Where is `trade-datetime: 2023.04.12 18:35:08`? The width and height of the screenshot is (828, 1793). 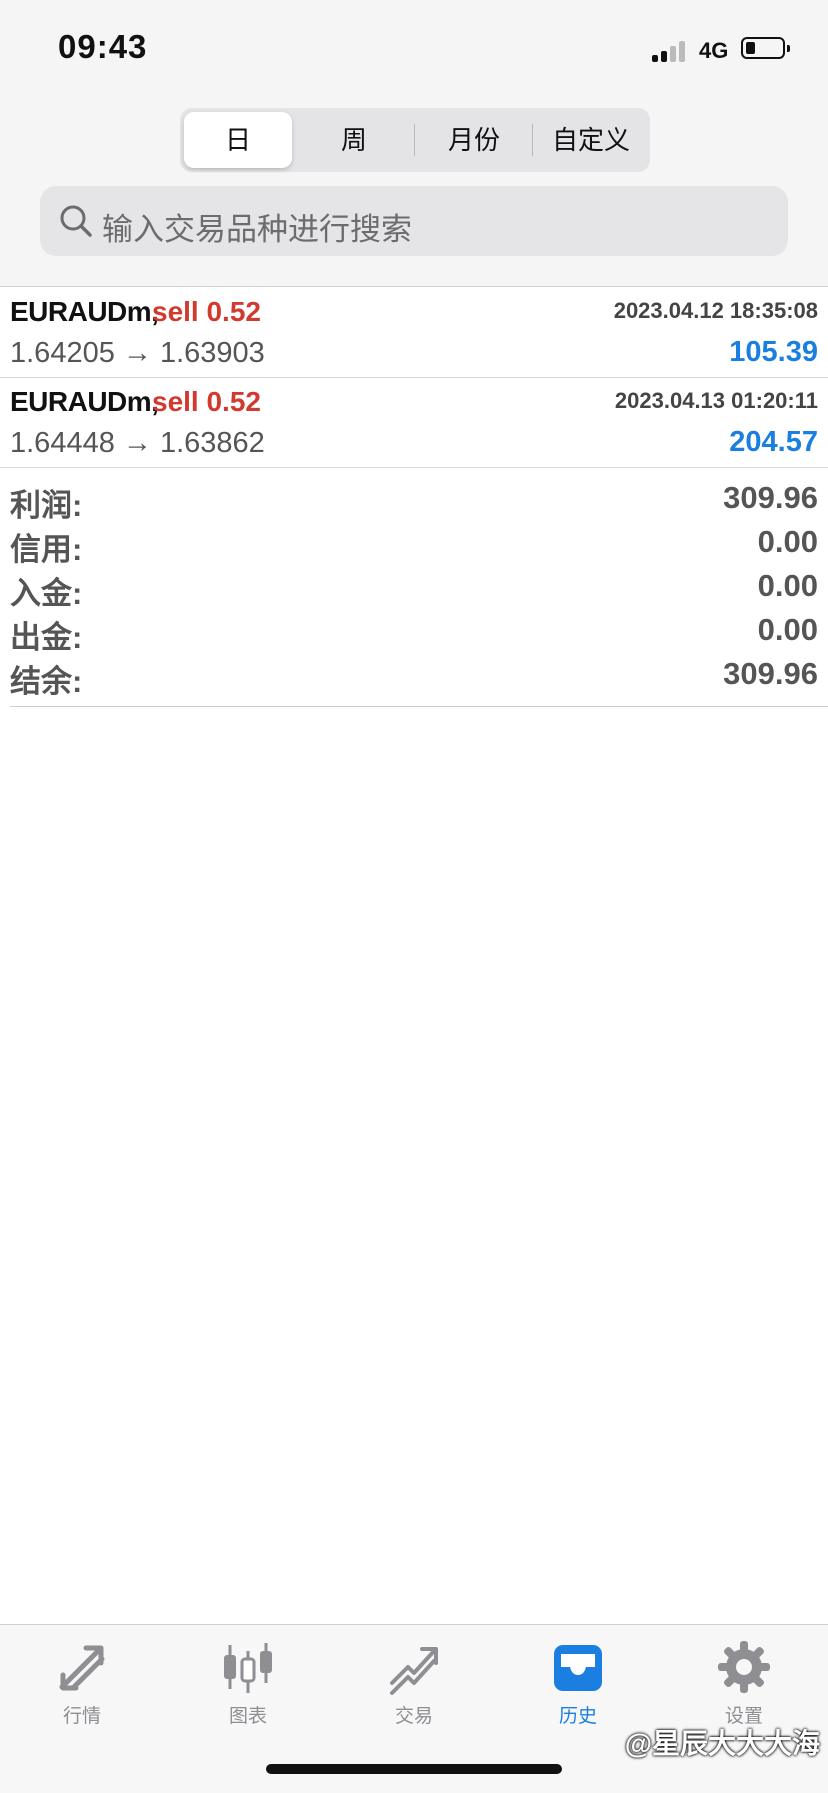
trade-datetime: 2023.04.12 18:35:08 is located at coordinates (715, 310).